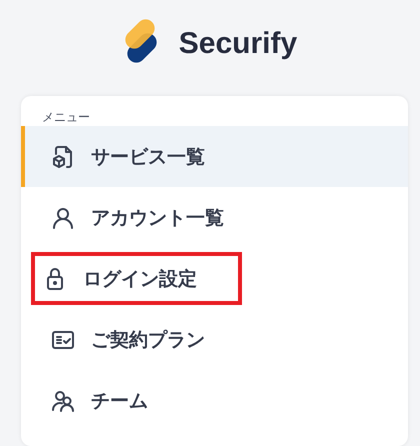 The height and width of the screenshot is (446, 420). Describe the element at coordinates (214, 339) in the screenshot. I see `menu-item: ご契約プラン` at that location.